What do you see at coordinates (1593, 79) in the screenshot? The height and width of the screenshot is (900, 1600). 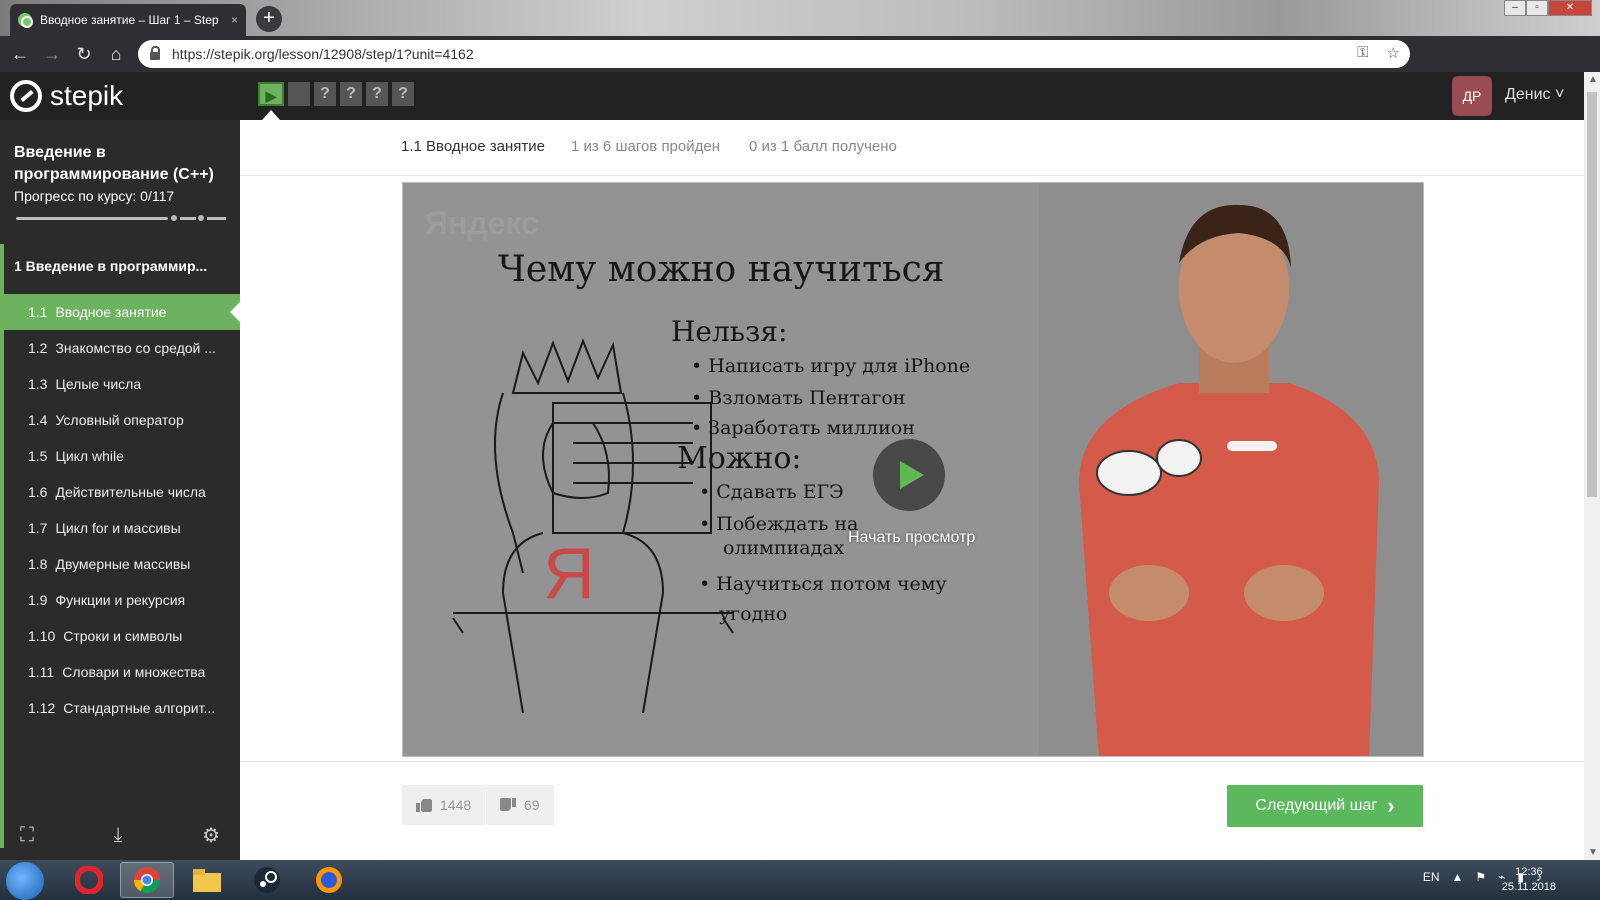 I see `scroll-up-icon: ▲` at bounding box center [1593, 79].